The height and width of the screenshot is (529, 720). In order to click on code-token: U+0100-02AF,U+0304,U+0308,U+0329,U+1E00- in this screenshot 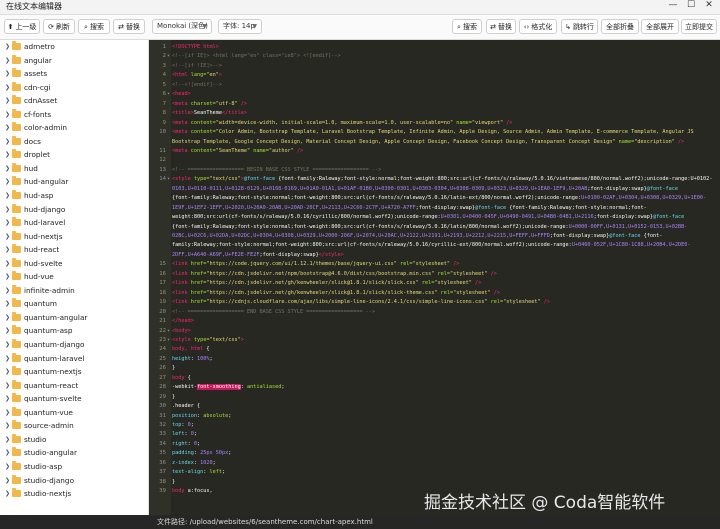, I will do `click(644, 198)`.